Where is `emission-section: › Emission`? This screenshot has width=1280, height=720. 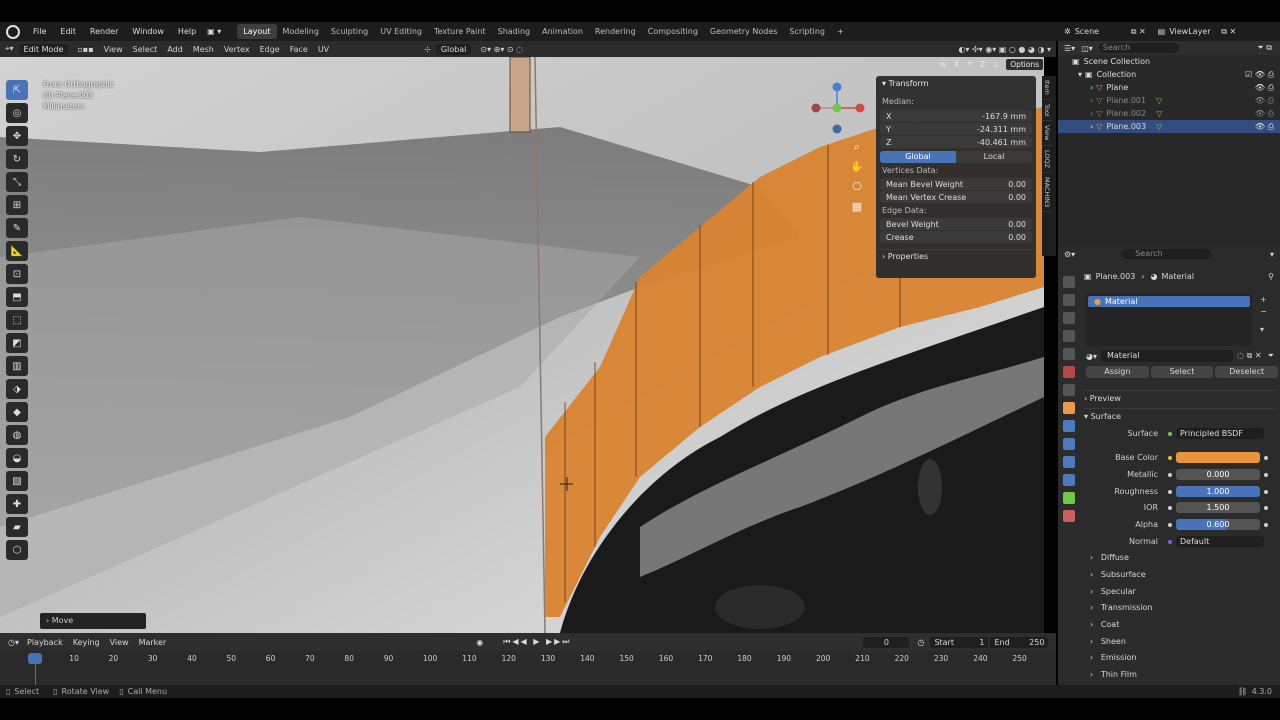 emission-section: › Emission is located at coordinates (1113, 657).